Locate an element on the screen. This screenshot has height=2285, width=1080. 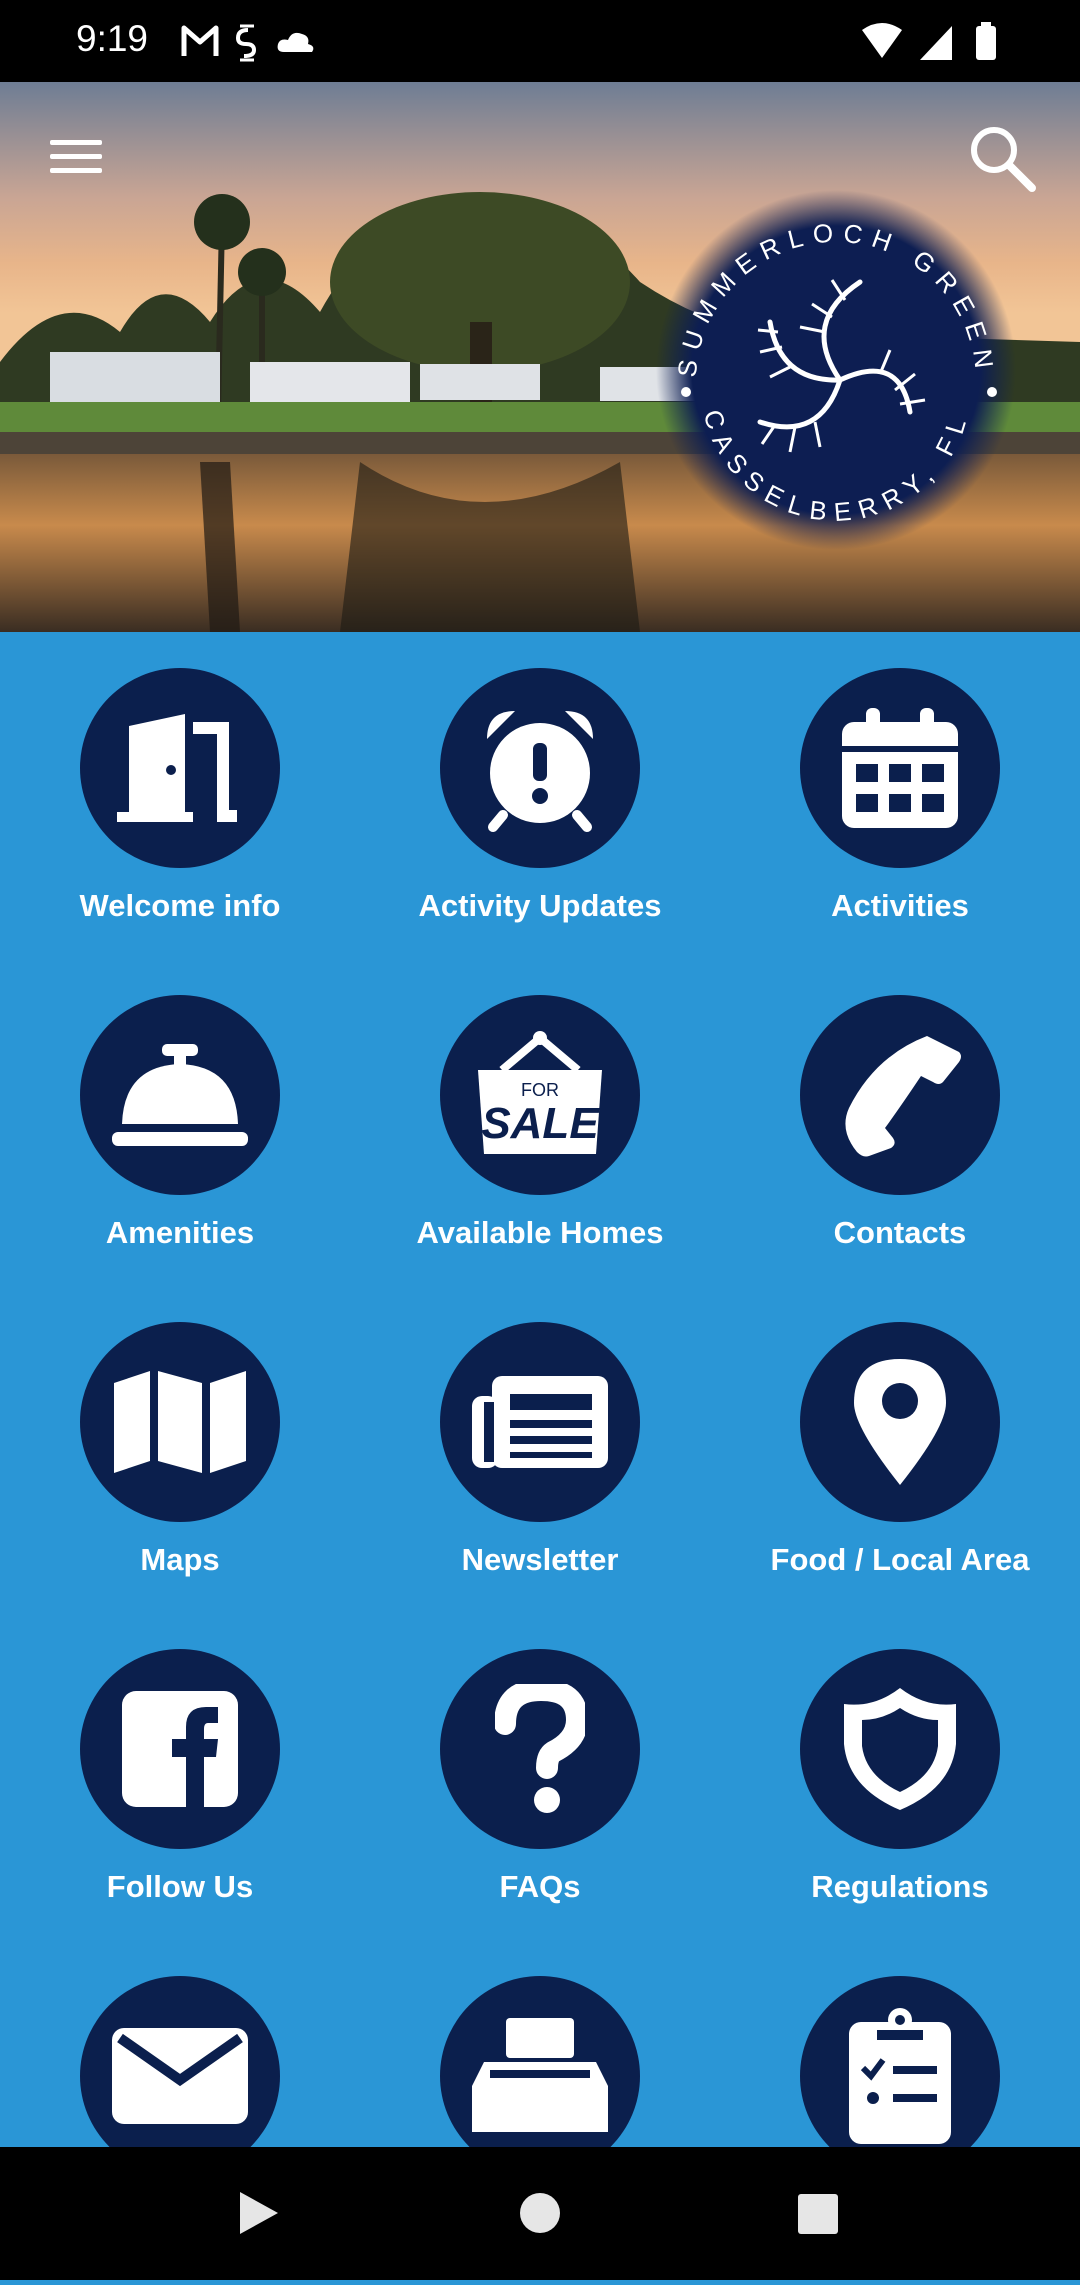
sign-small-text: FOR is located at coordinates (540, 1090).